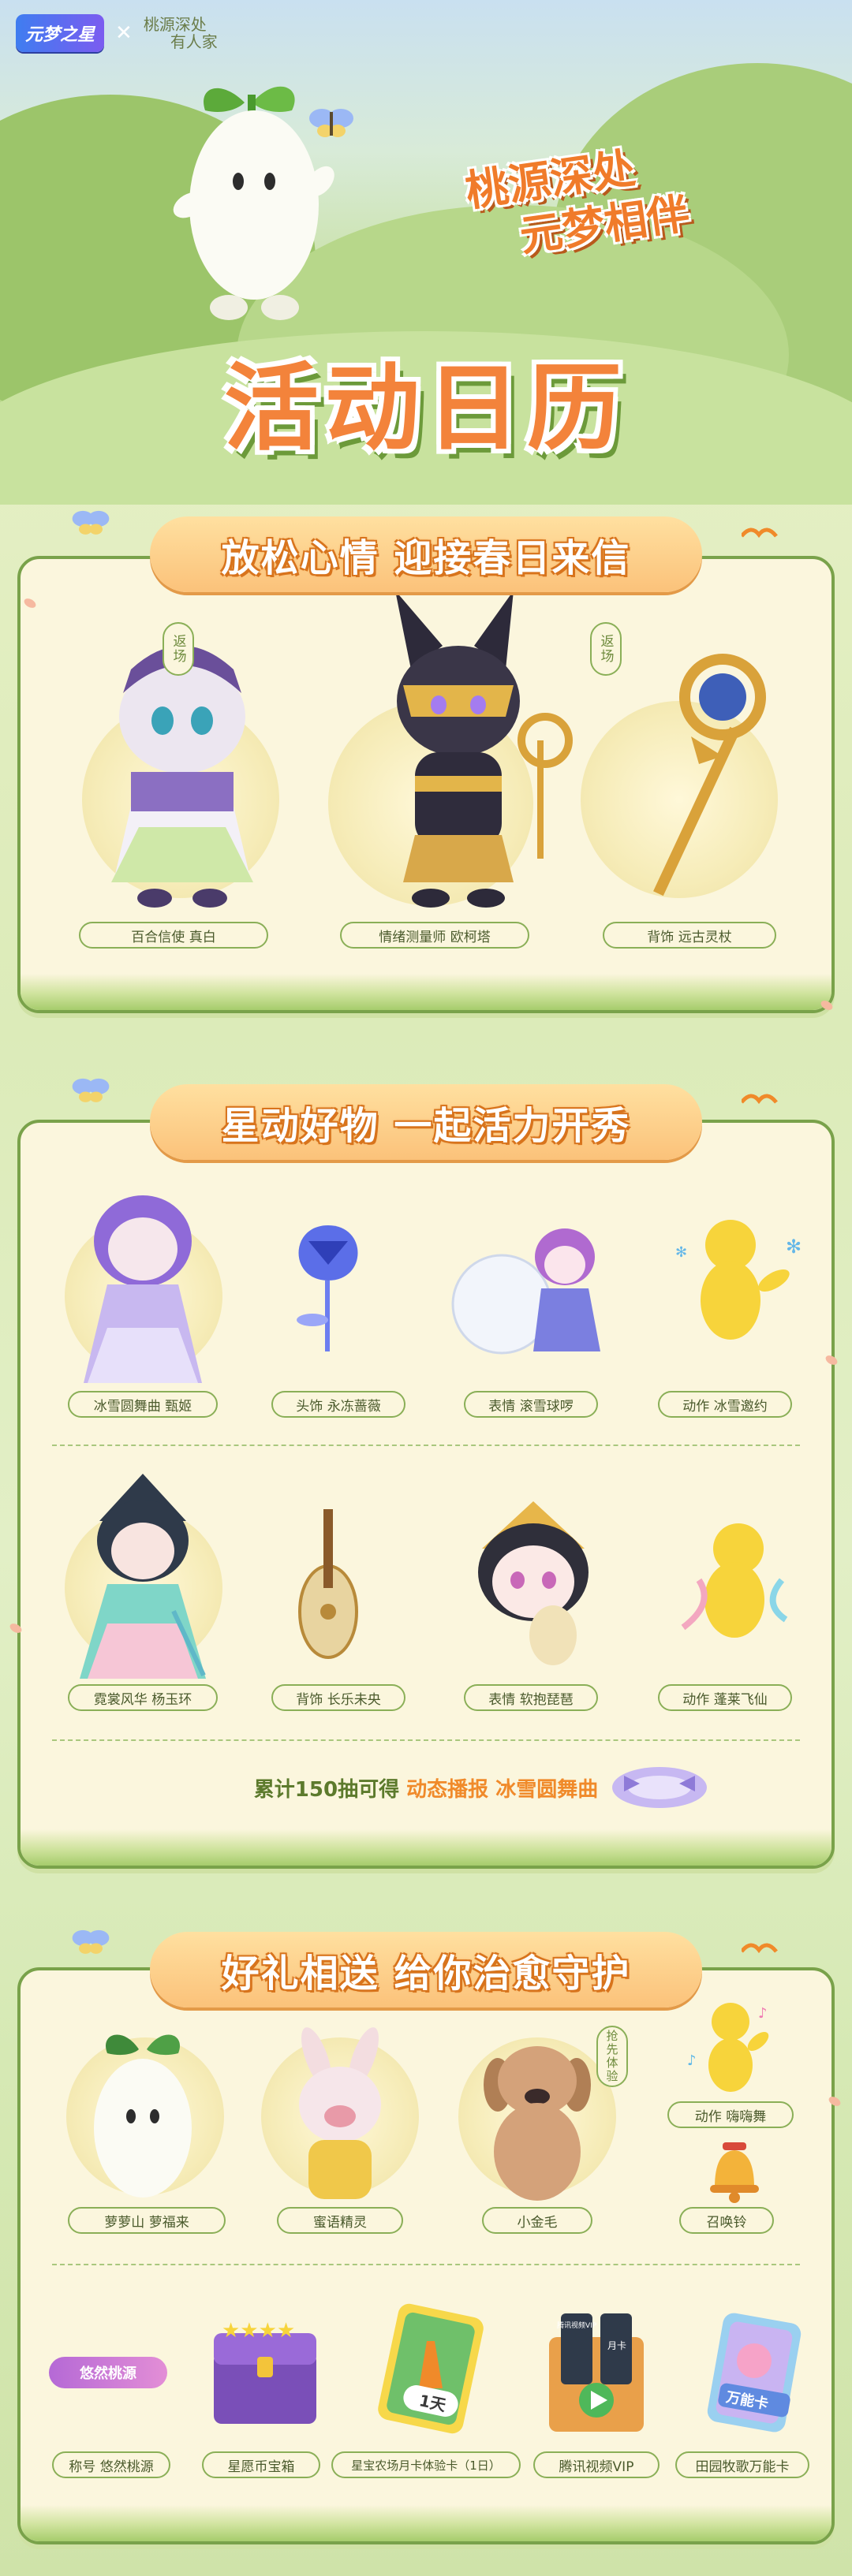 This screenshot has height=2576, width=852. What do you see at coordinates (577, 2325) in the screenshot?
I see `card-brand: 腾讯视频VIP` at bounding box center [577, 2325].